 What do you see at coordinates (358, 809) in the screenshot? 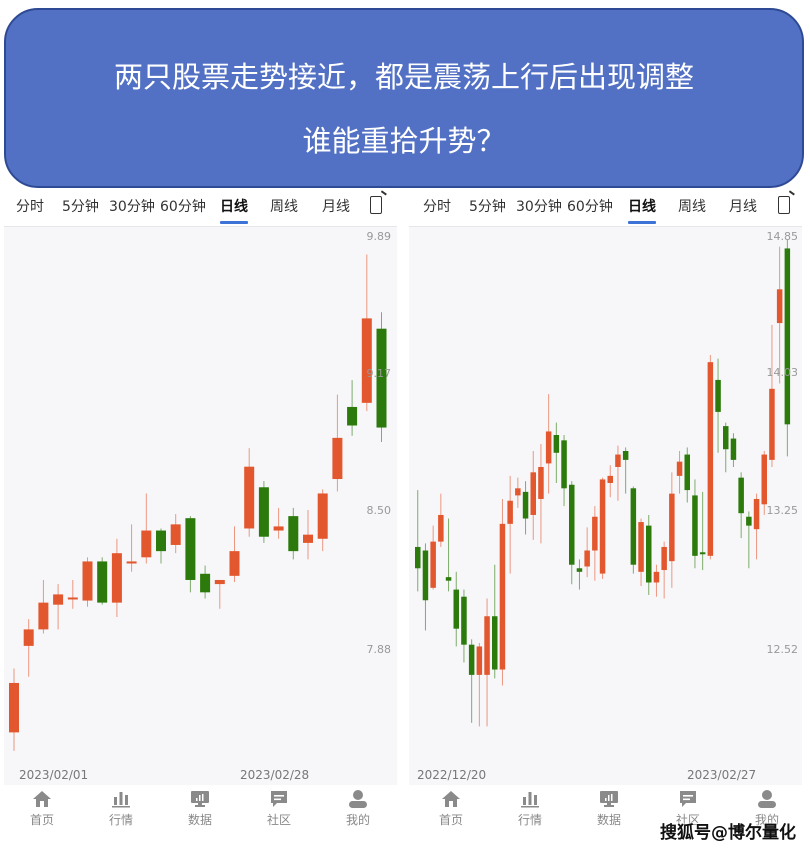
I see `nav-me: 我的` at bounding box center [358, 809].